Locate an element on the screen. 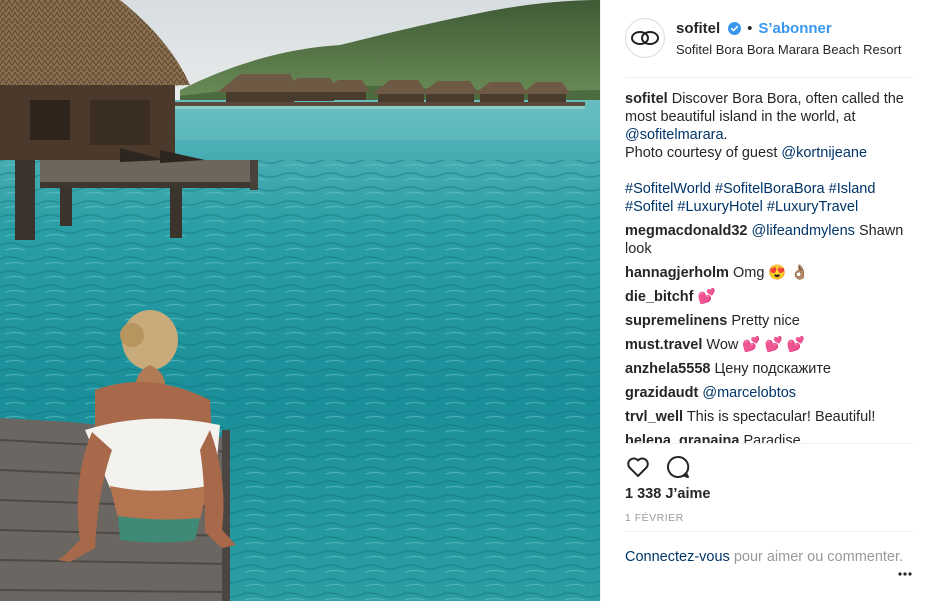 The height and width of the screenshot is (601, 935). likes-count: 1 338 J’aime is located at coordinates (667, 494).